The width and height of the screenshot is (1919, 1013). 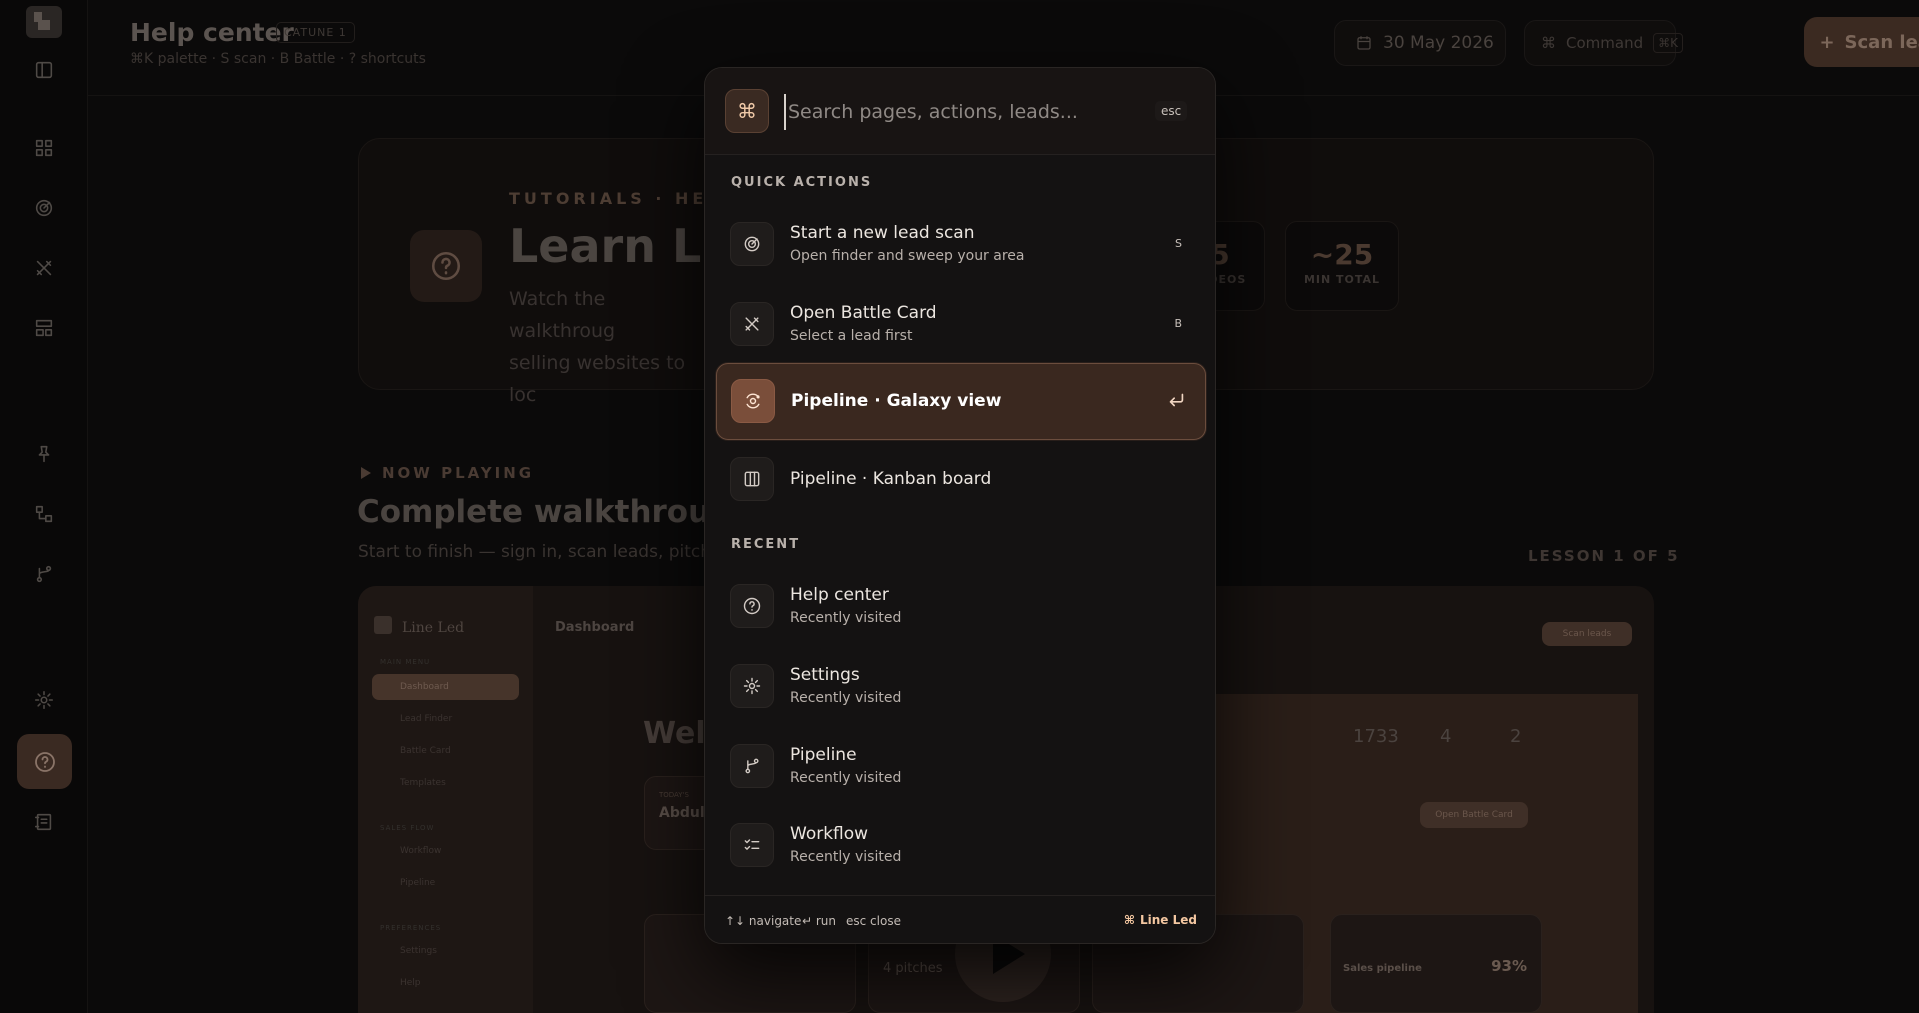 What do you see at coordinates (825, 675) in the screenshot?
I see `palette-item-title: Settings` at bounding box center [825, 675].